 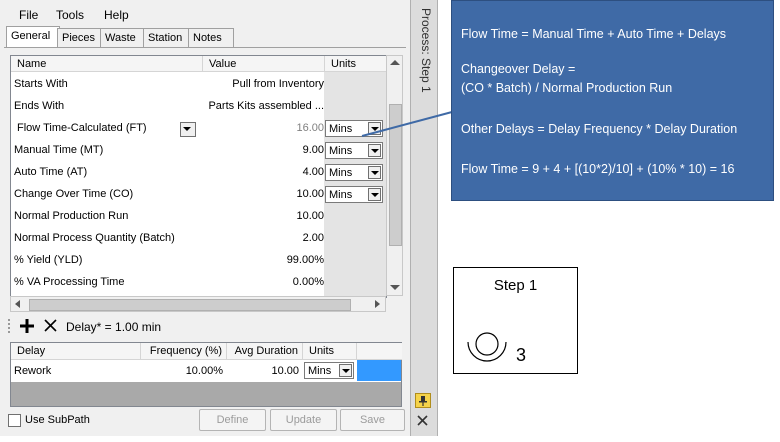 I want to click on row-value: 4.00, so click(x=313, y=172).